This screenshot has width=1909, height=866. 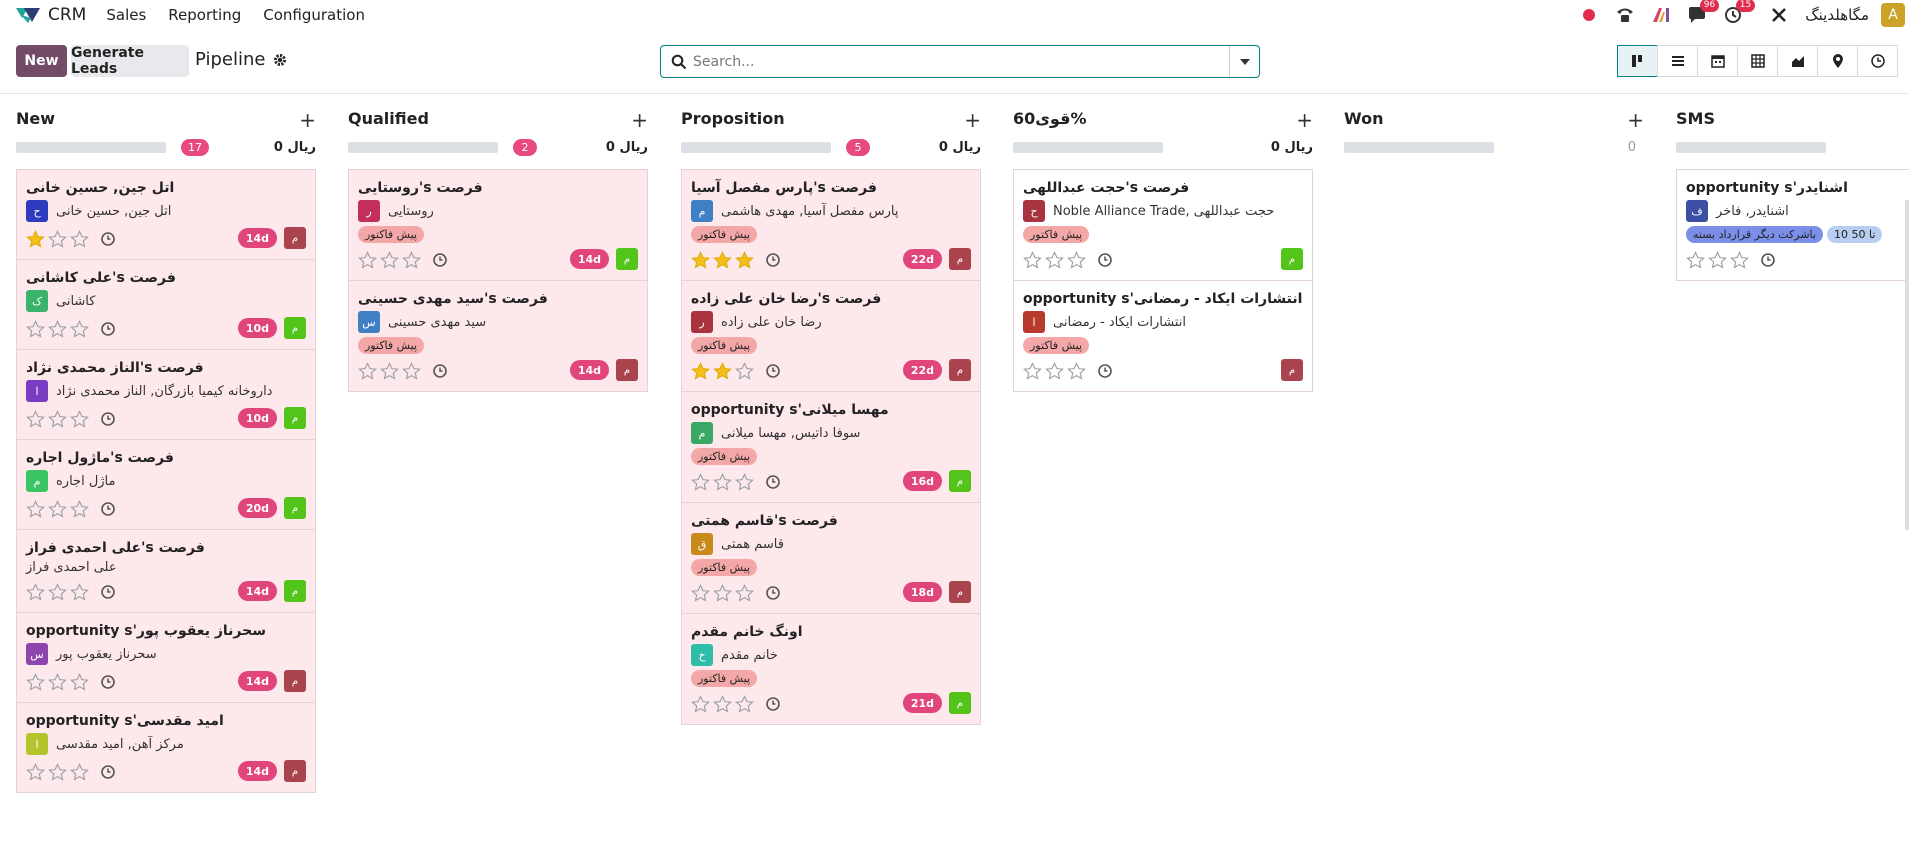 I want to click on generate-leads-button: Generate Leads, so click(x=130, y=61).